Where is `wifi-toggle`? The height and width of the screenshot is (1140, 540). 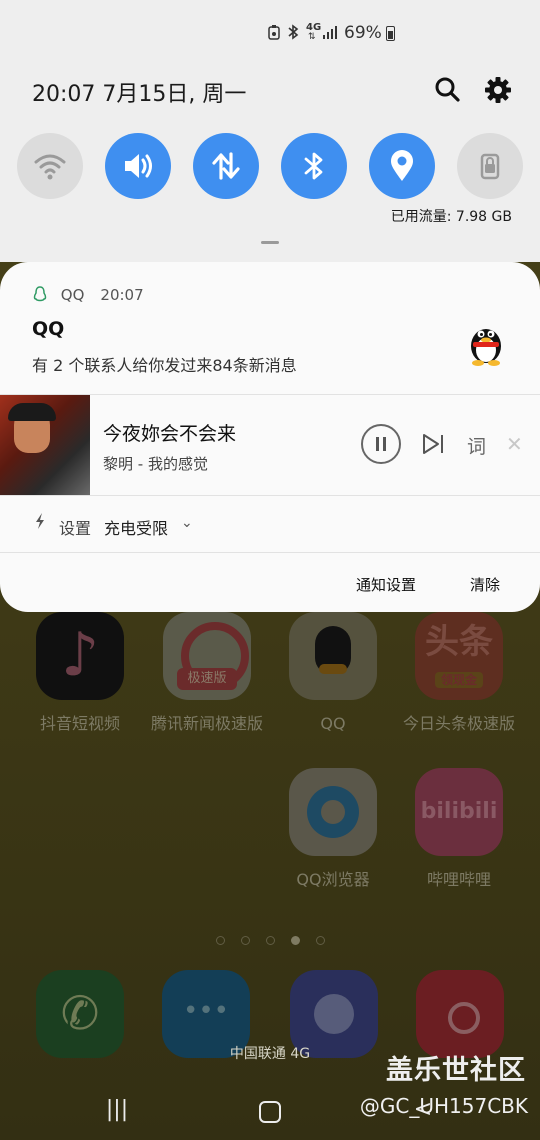
wifi-toggle is located at coordinates (50, 166).